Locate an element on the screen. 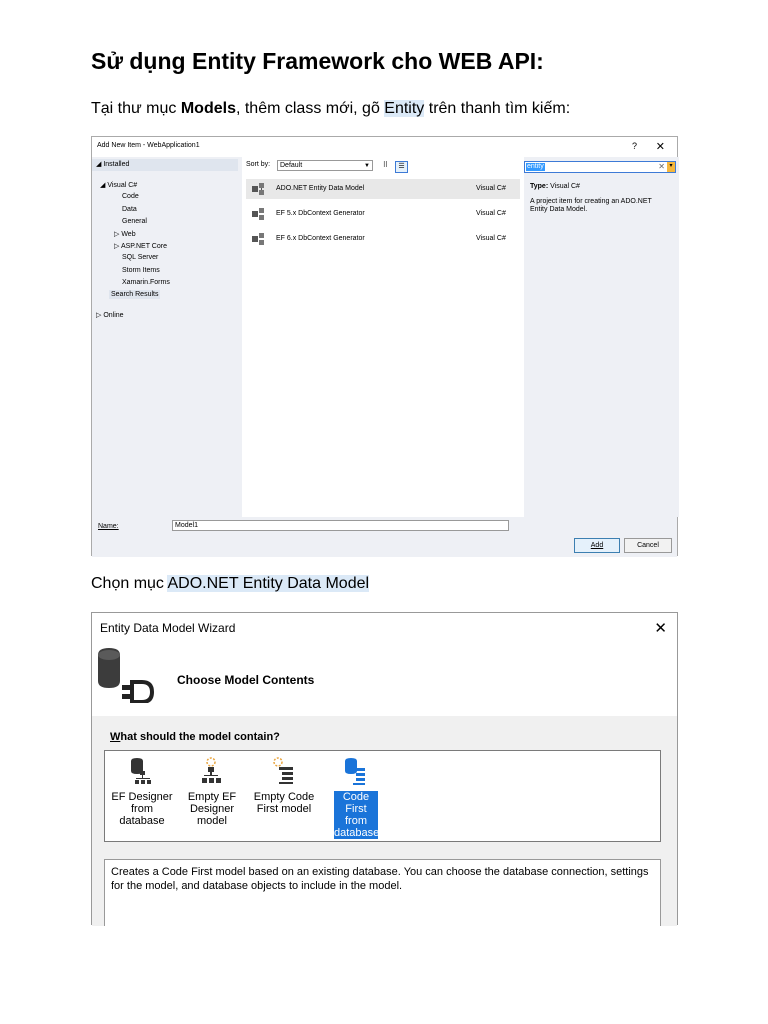 The image size is (768, 1024). tree-item-general: General is located at coordinates (134, 221).